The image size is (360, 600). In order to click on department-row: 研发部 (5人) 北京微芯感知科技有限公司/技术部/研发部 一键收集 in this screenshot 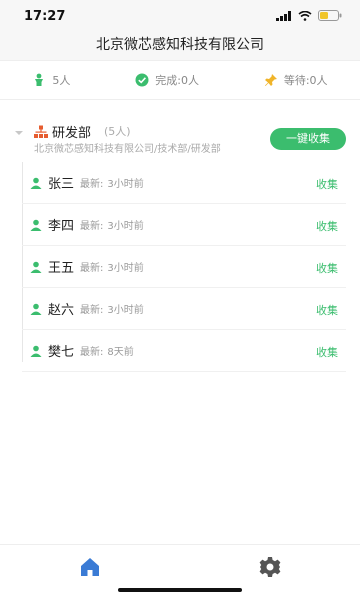, I will do `click(180, 140)`.